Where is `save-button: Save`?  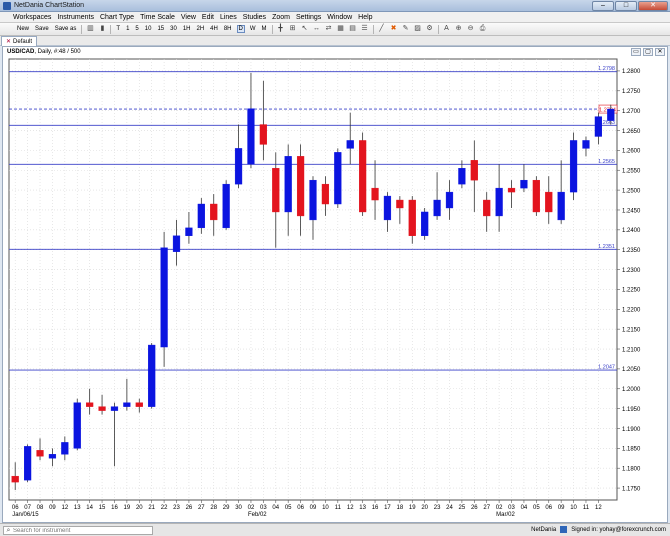 save-button: Save is located at coordinates (42, 29).